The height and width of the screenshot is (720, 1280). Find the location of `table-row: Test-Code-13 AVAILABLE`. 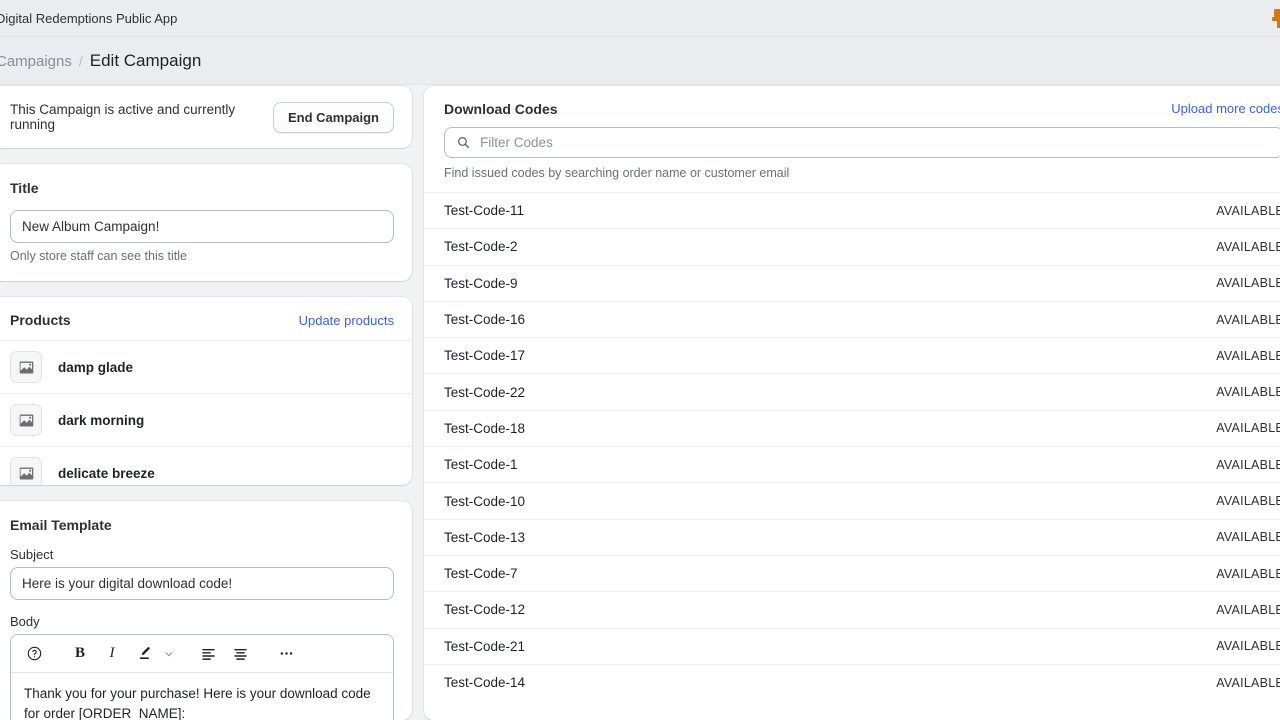

table-row: Test-Code-13 AVAILABLE is located at coordinates (852, 536).